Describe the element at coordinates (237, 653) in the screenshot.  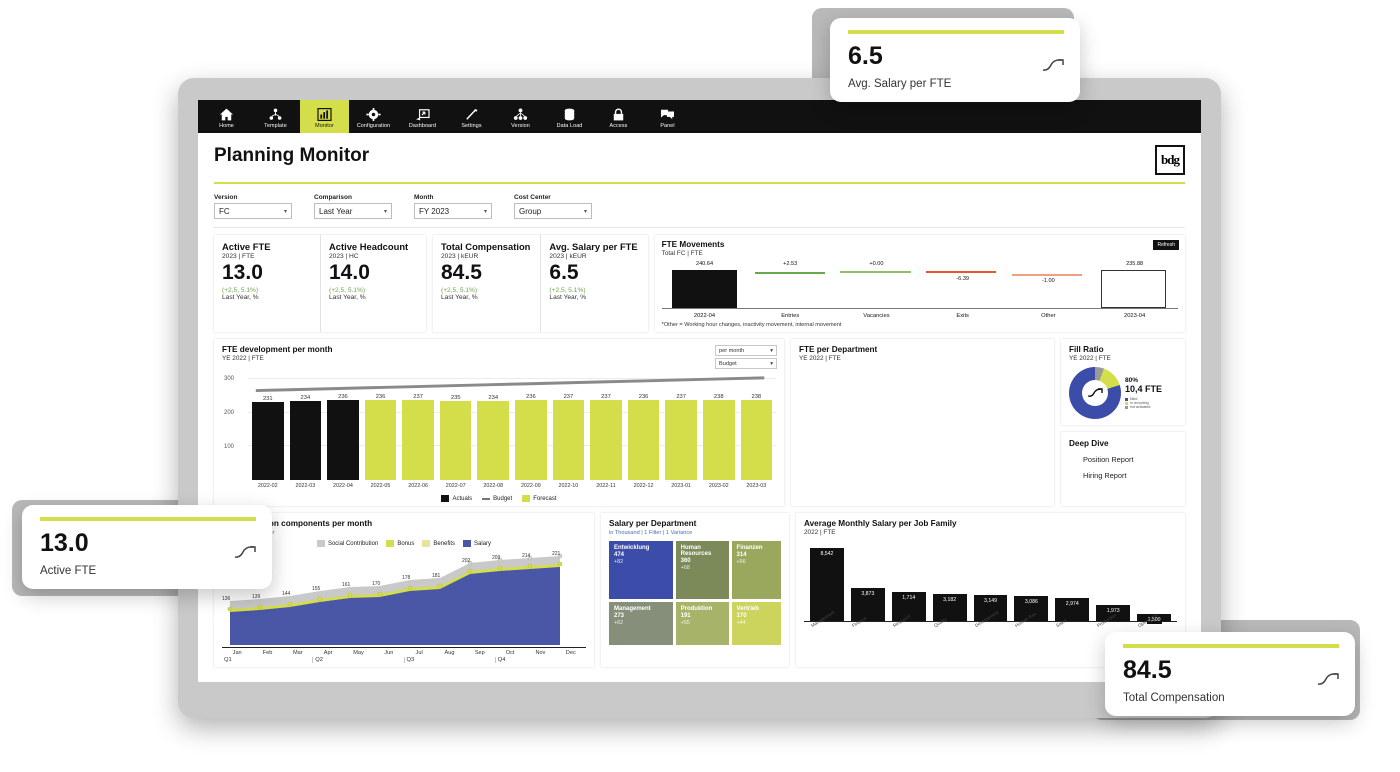
I see `month-label: Jan` at that location.